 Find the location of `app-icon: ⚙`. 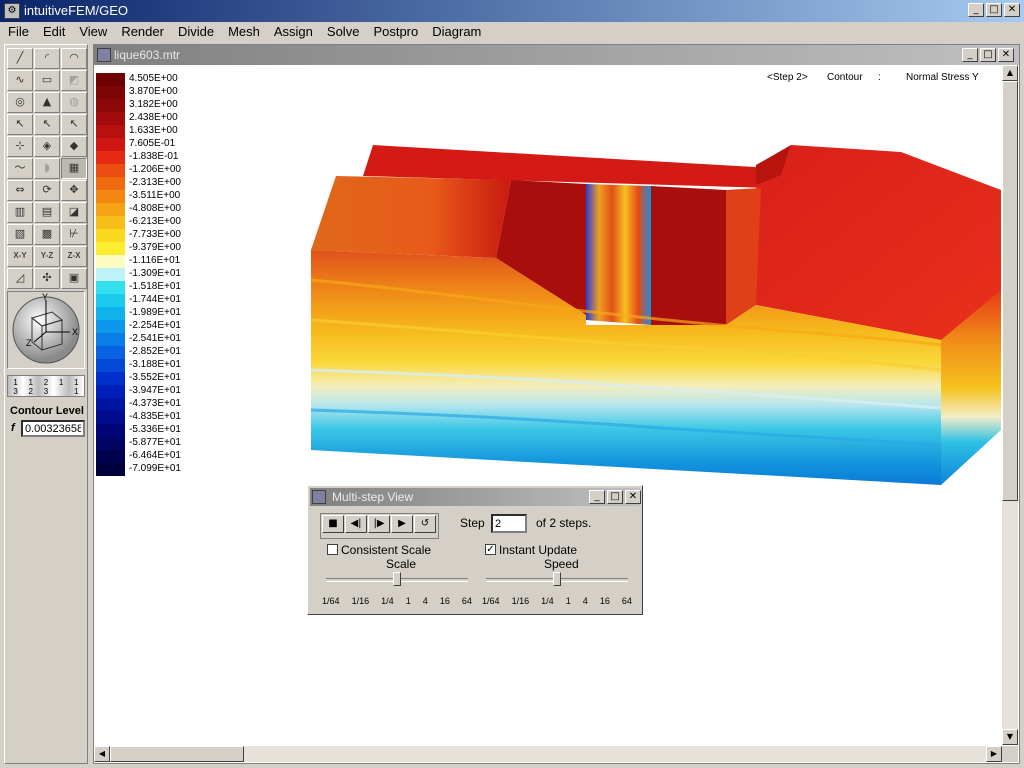

app-icon: ⚙ is located at coordinates (12, 11).